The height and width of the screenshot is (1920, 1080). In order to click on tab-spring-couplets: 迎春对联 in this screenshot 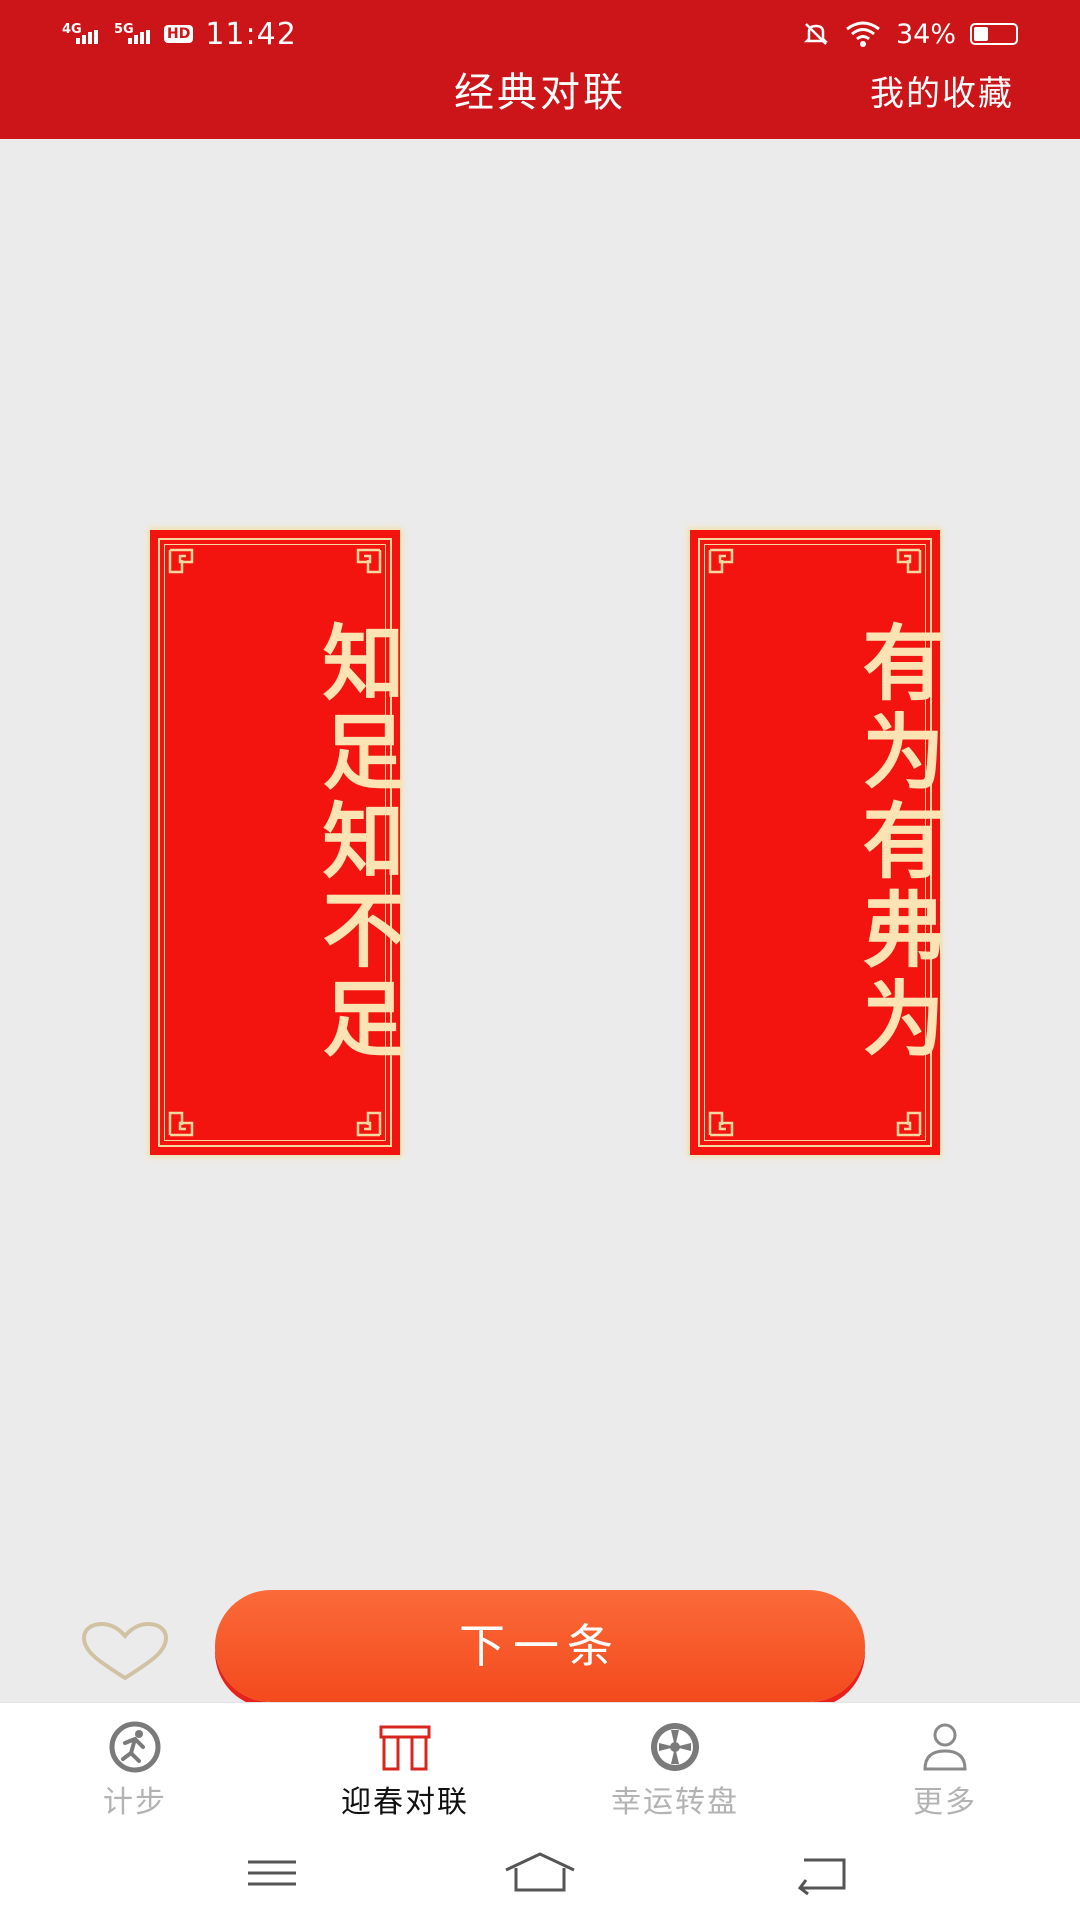, I will do `click(405, 1771)`.